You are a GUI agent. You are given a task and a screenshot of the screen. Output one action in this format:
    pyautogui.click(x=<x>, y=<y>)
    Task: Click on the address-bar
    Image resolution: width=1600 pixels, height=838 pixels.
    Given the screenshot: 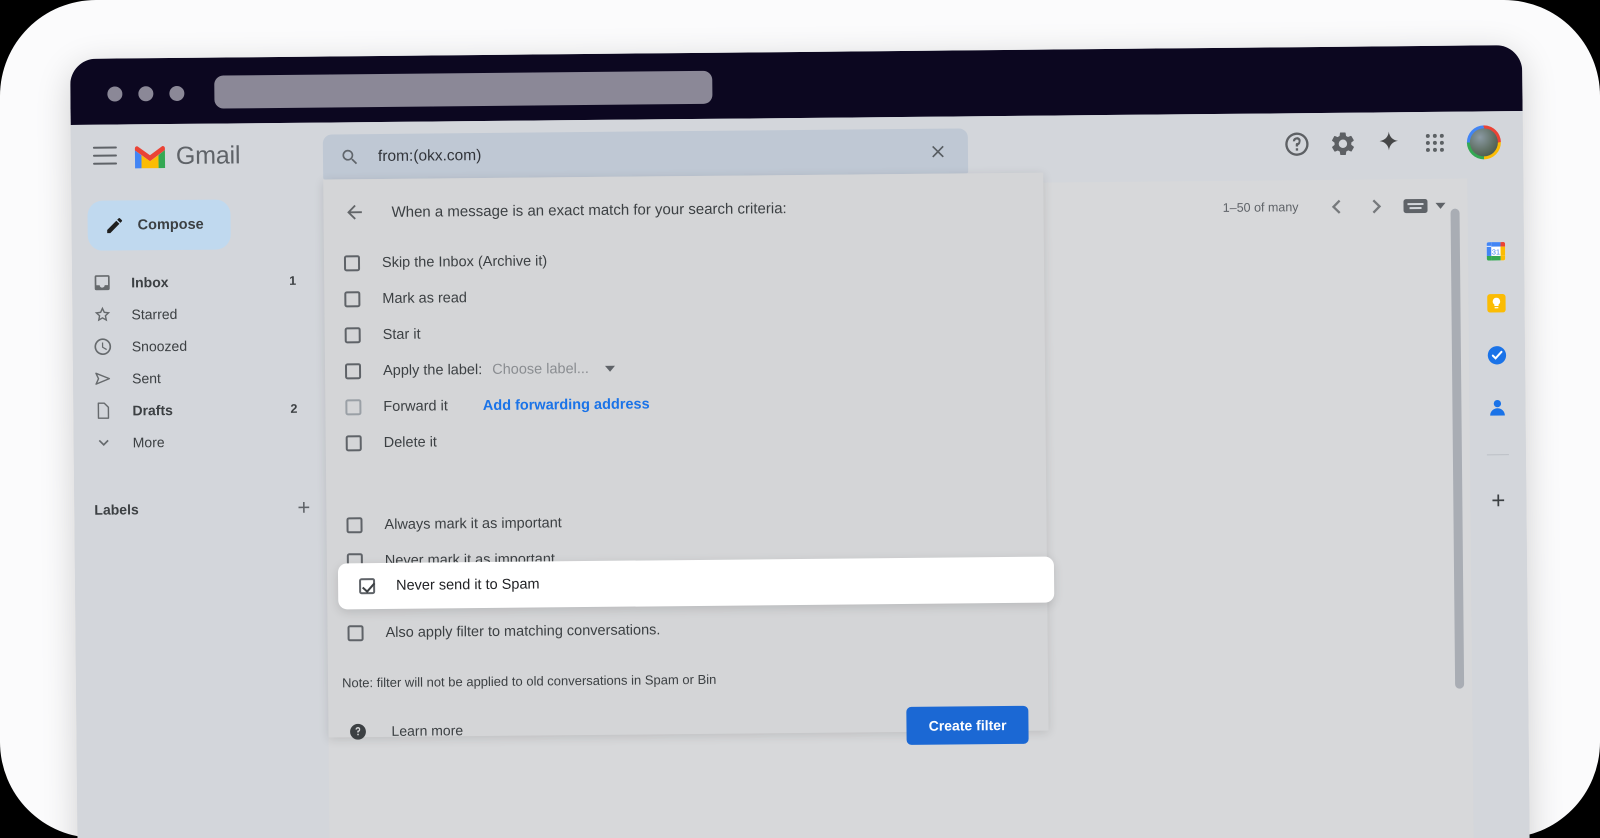 What is the action you would take?
    pyautogui.click(x=463, y=89)
    